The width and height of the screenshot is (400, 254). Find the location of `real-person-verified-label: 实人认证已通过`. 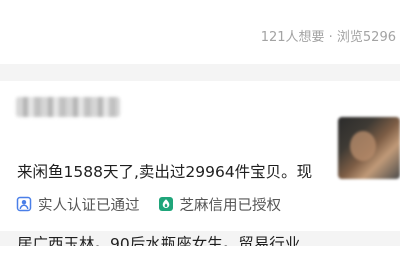

real-person-verified-label: 实人认证已通过 is located at coordinates (89, 205).